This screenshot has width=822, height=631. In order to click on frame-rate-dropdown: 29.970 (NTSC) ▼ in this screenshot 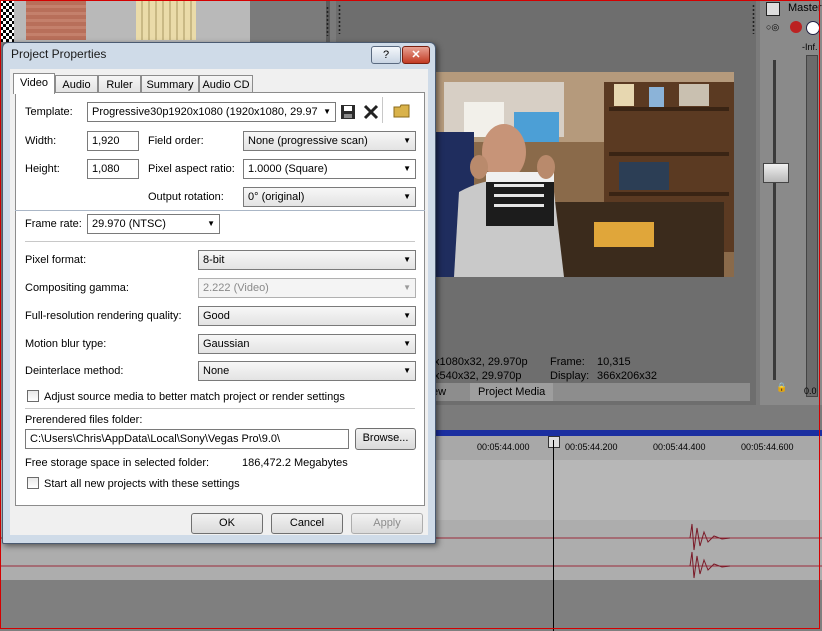, I will do `click(153, 224)`.